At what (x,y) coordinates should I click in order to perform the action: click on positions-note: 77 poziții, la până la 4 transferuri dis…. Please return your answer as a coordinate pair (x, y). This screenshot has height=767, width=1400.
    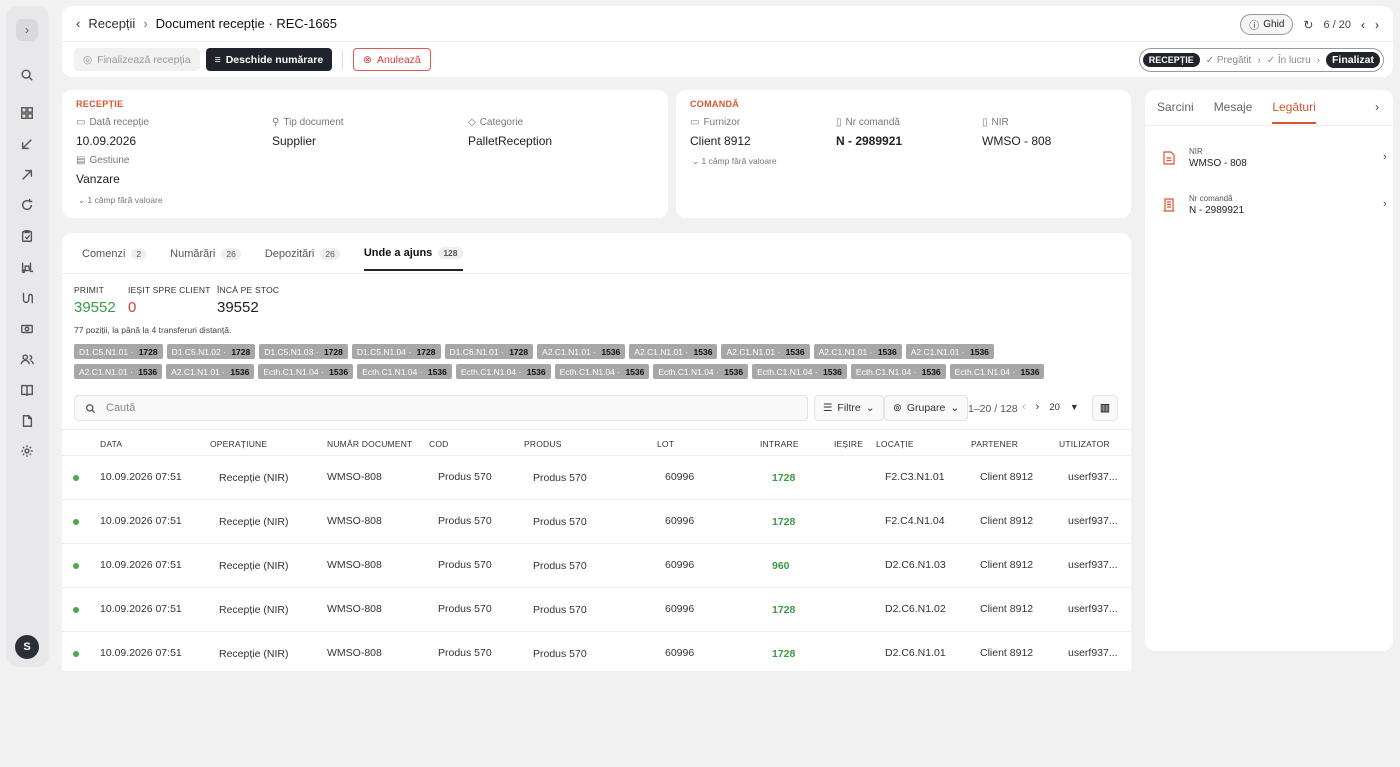
    Looking at the image, I should click on (153, 330).